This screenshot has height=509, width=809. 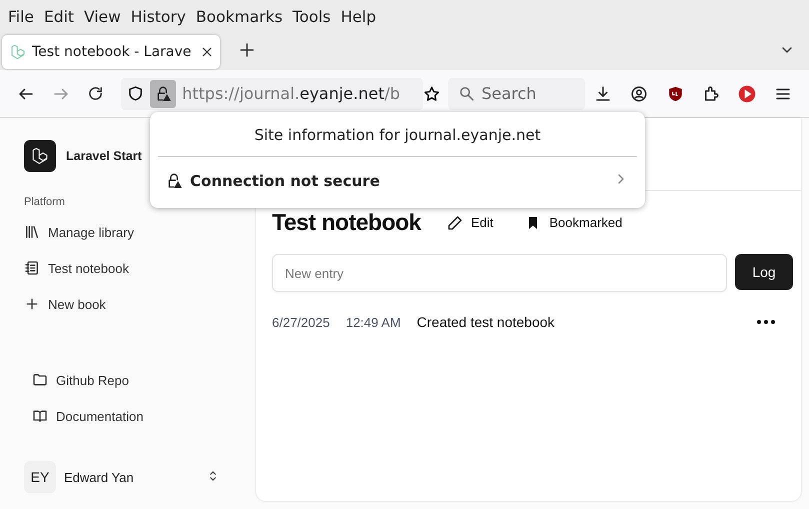 I want to click on library-icon, so click(x=32, y=232).